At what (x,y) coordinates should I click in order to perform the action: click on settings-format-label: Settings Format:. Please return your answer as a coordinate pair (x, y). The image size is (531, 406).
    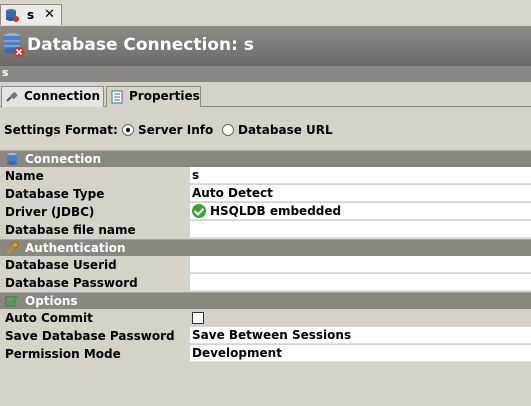
    Looking at the image, I should click on (61, 130).